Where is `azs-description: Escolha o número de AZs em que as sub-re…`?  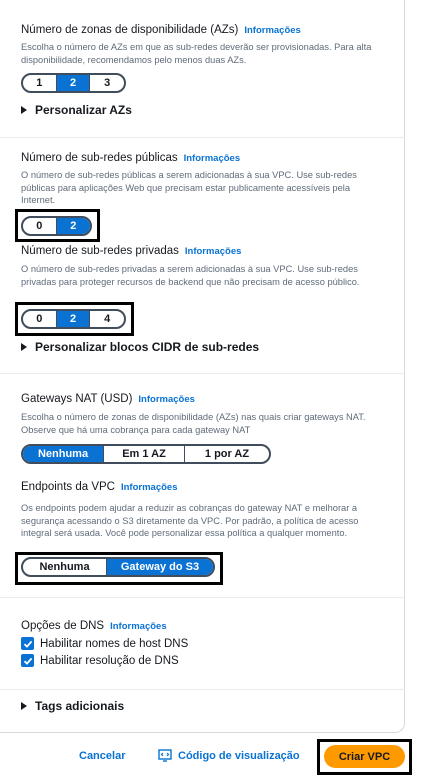 azs-description: Escolha o número de AZs em que as sub-re… is located at coordinates (196, 53).